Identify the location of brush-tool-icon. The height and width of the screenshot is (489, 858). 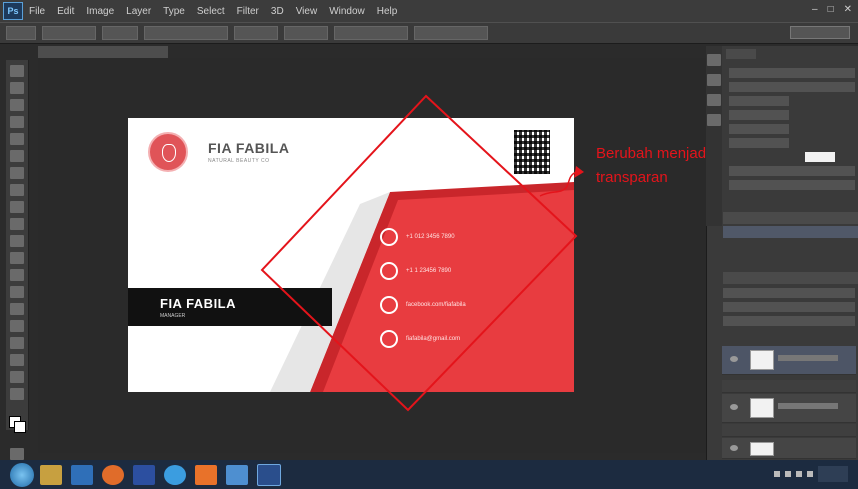
(17, 190).